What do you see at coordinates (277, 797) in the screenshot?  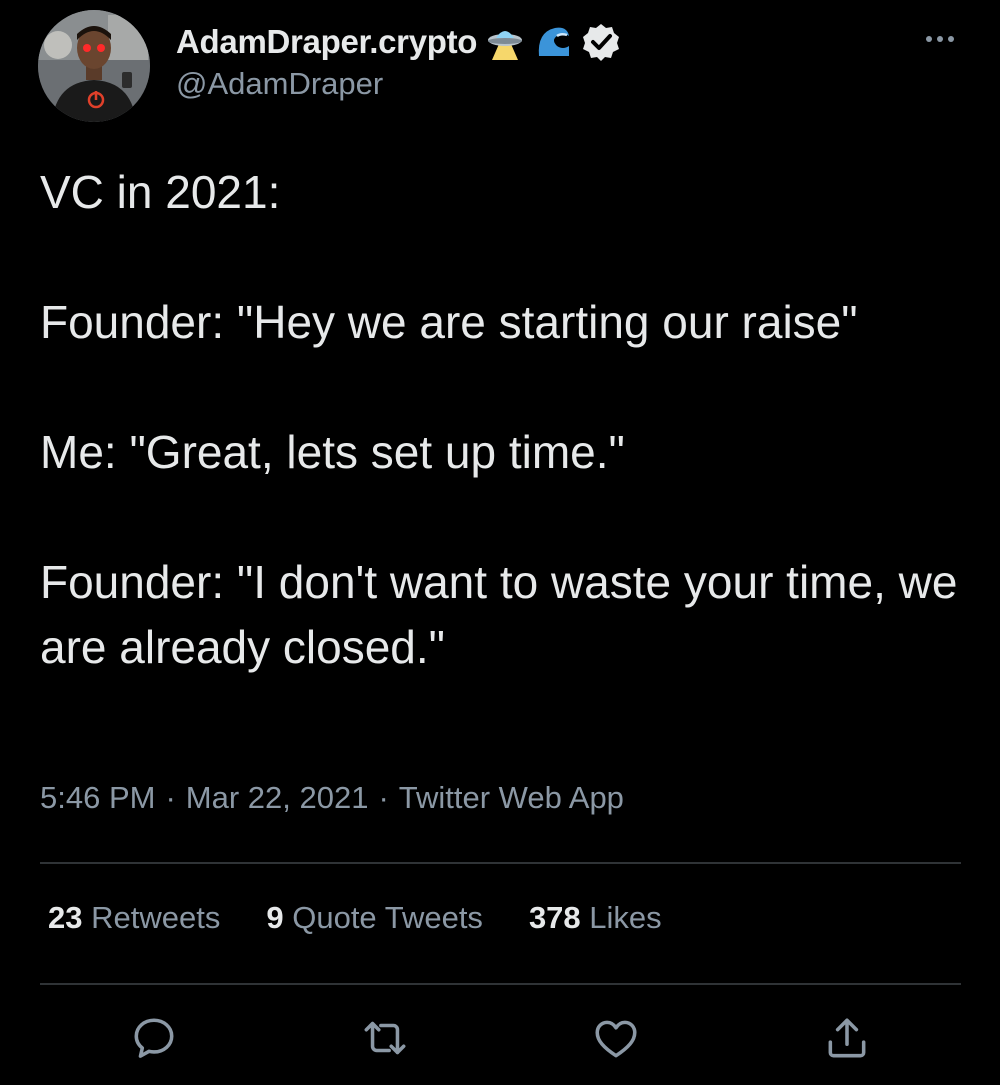 I see `tweet-date: Mar 22, 2021` at bounding box center [277, 797].